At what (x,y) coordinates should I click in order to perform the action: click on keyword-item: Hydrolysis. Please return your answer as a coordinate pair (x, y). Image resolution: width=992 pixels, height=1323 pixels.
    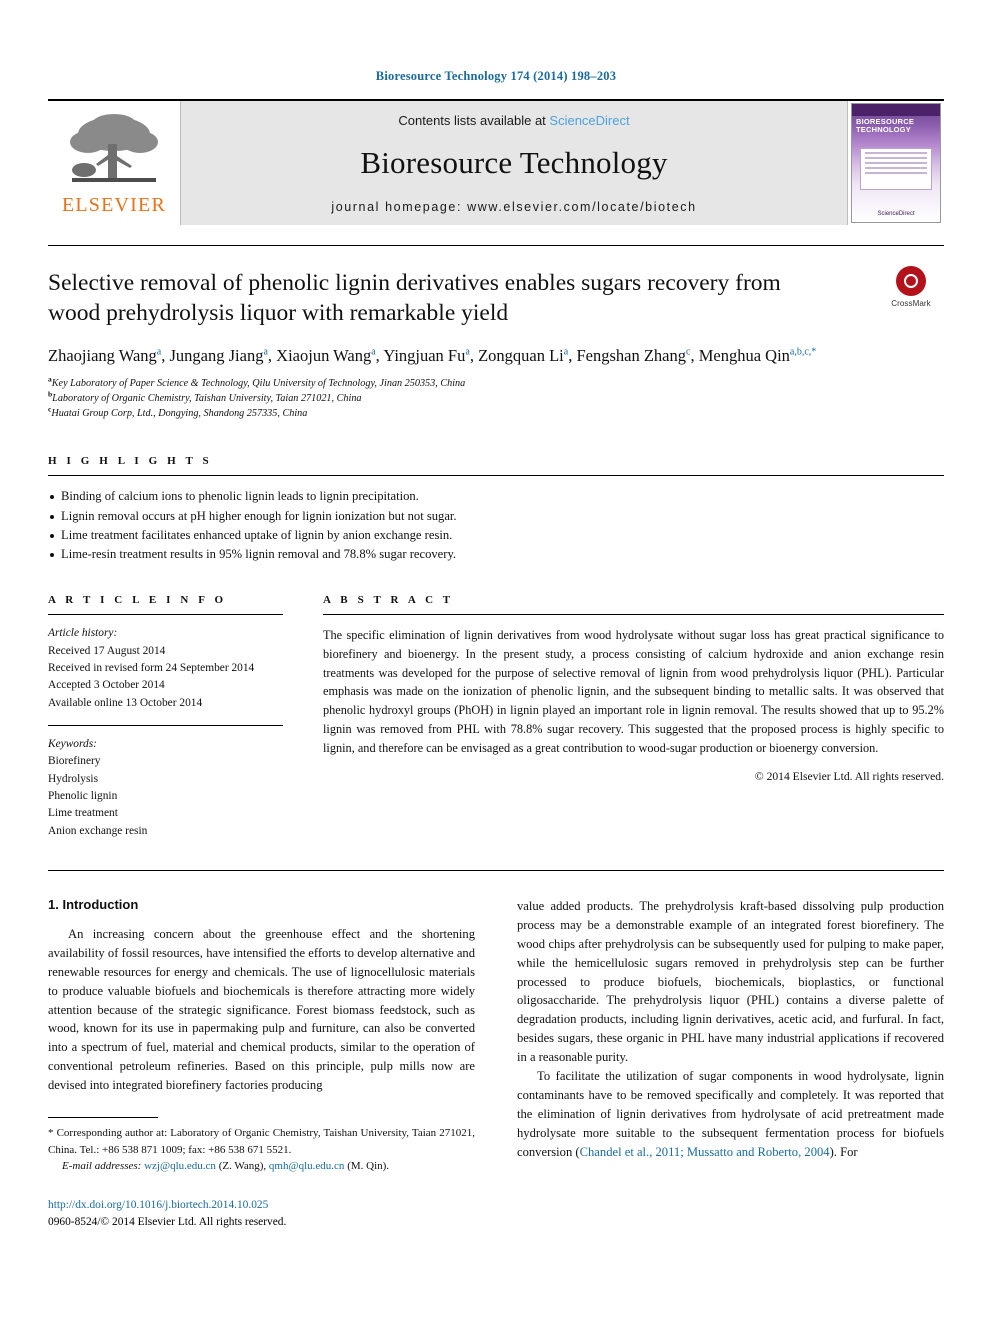
    Looking at the image, I should click on (165, 779).